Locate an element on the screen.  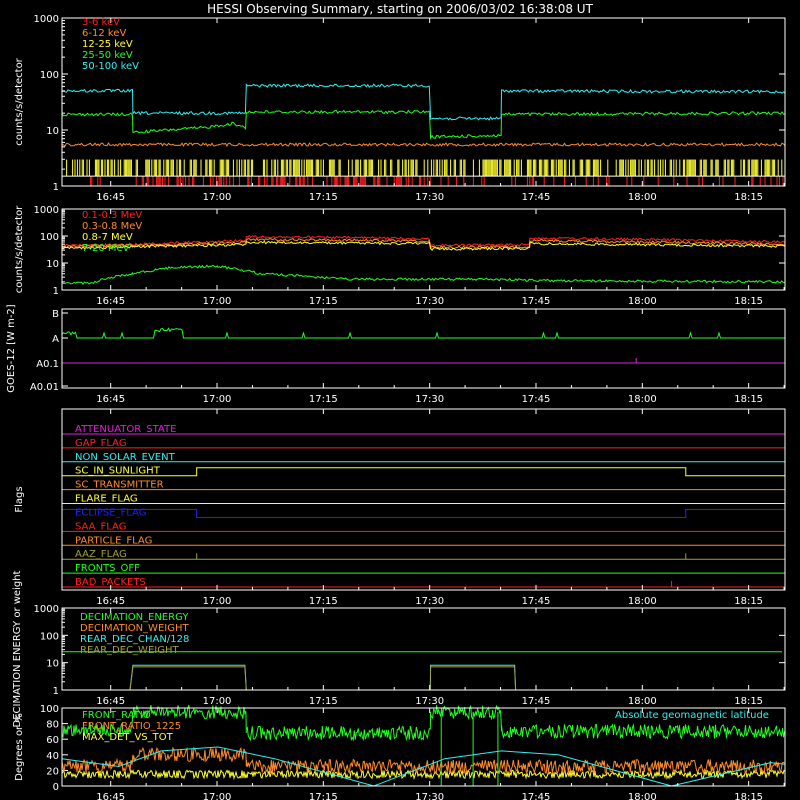
decimation-xtick-label: 16:45 is located at coordinates (110, 701).